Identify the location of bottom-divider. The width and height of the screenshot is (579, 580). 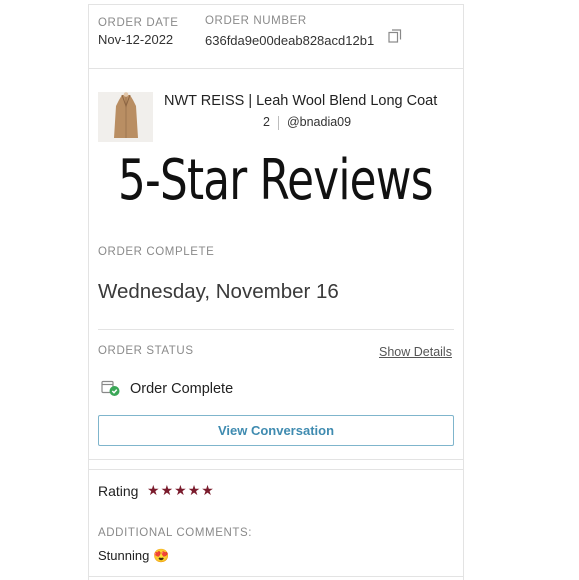
(276, 576).